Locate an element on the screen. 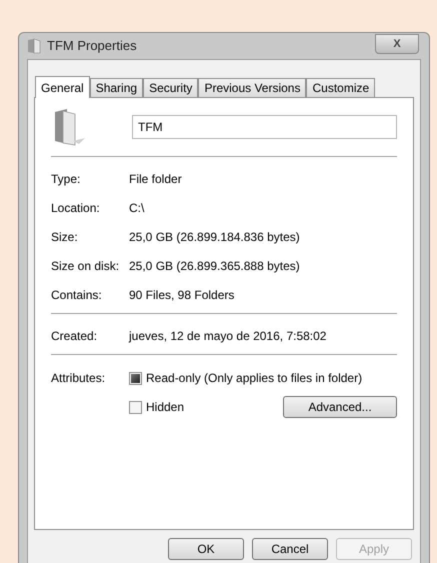  window-title: TFM Properties is located at coordinates (92, 46).